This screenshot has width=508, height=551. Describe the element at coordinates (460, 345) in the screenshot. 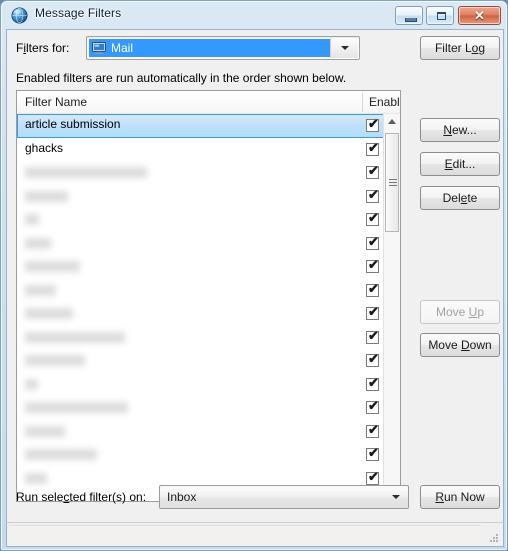

I see `move-down-button: Move Down` at that location.